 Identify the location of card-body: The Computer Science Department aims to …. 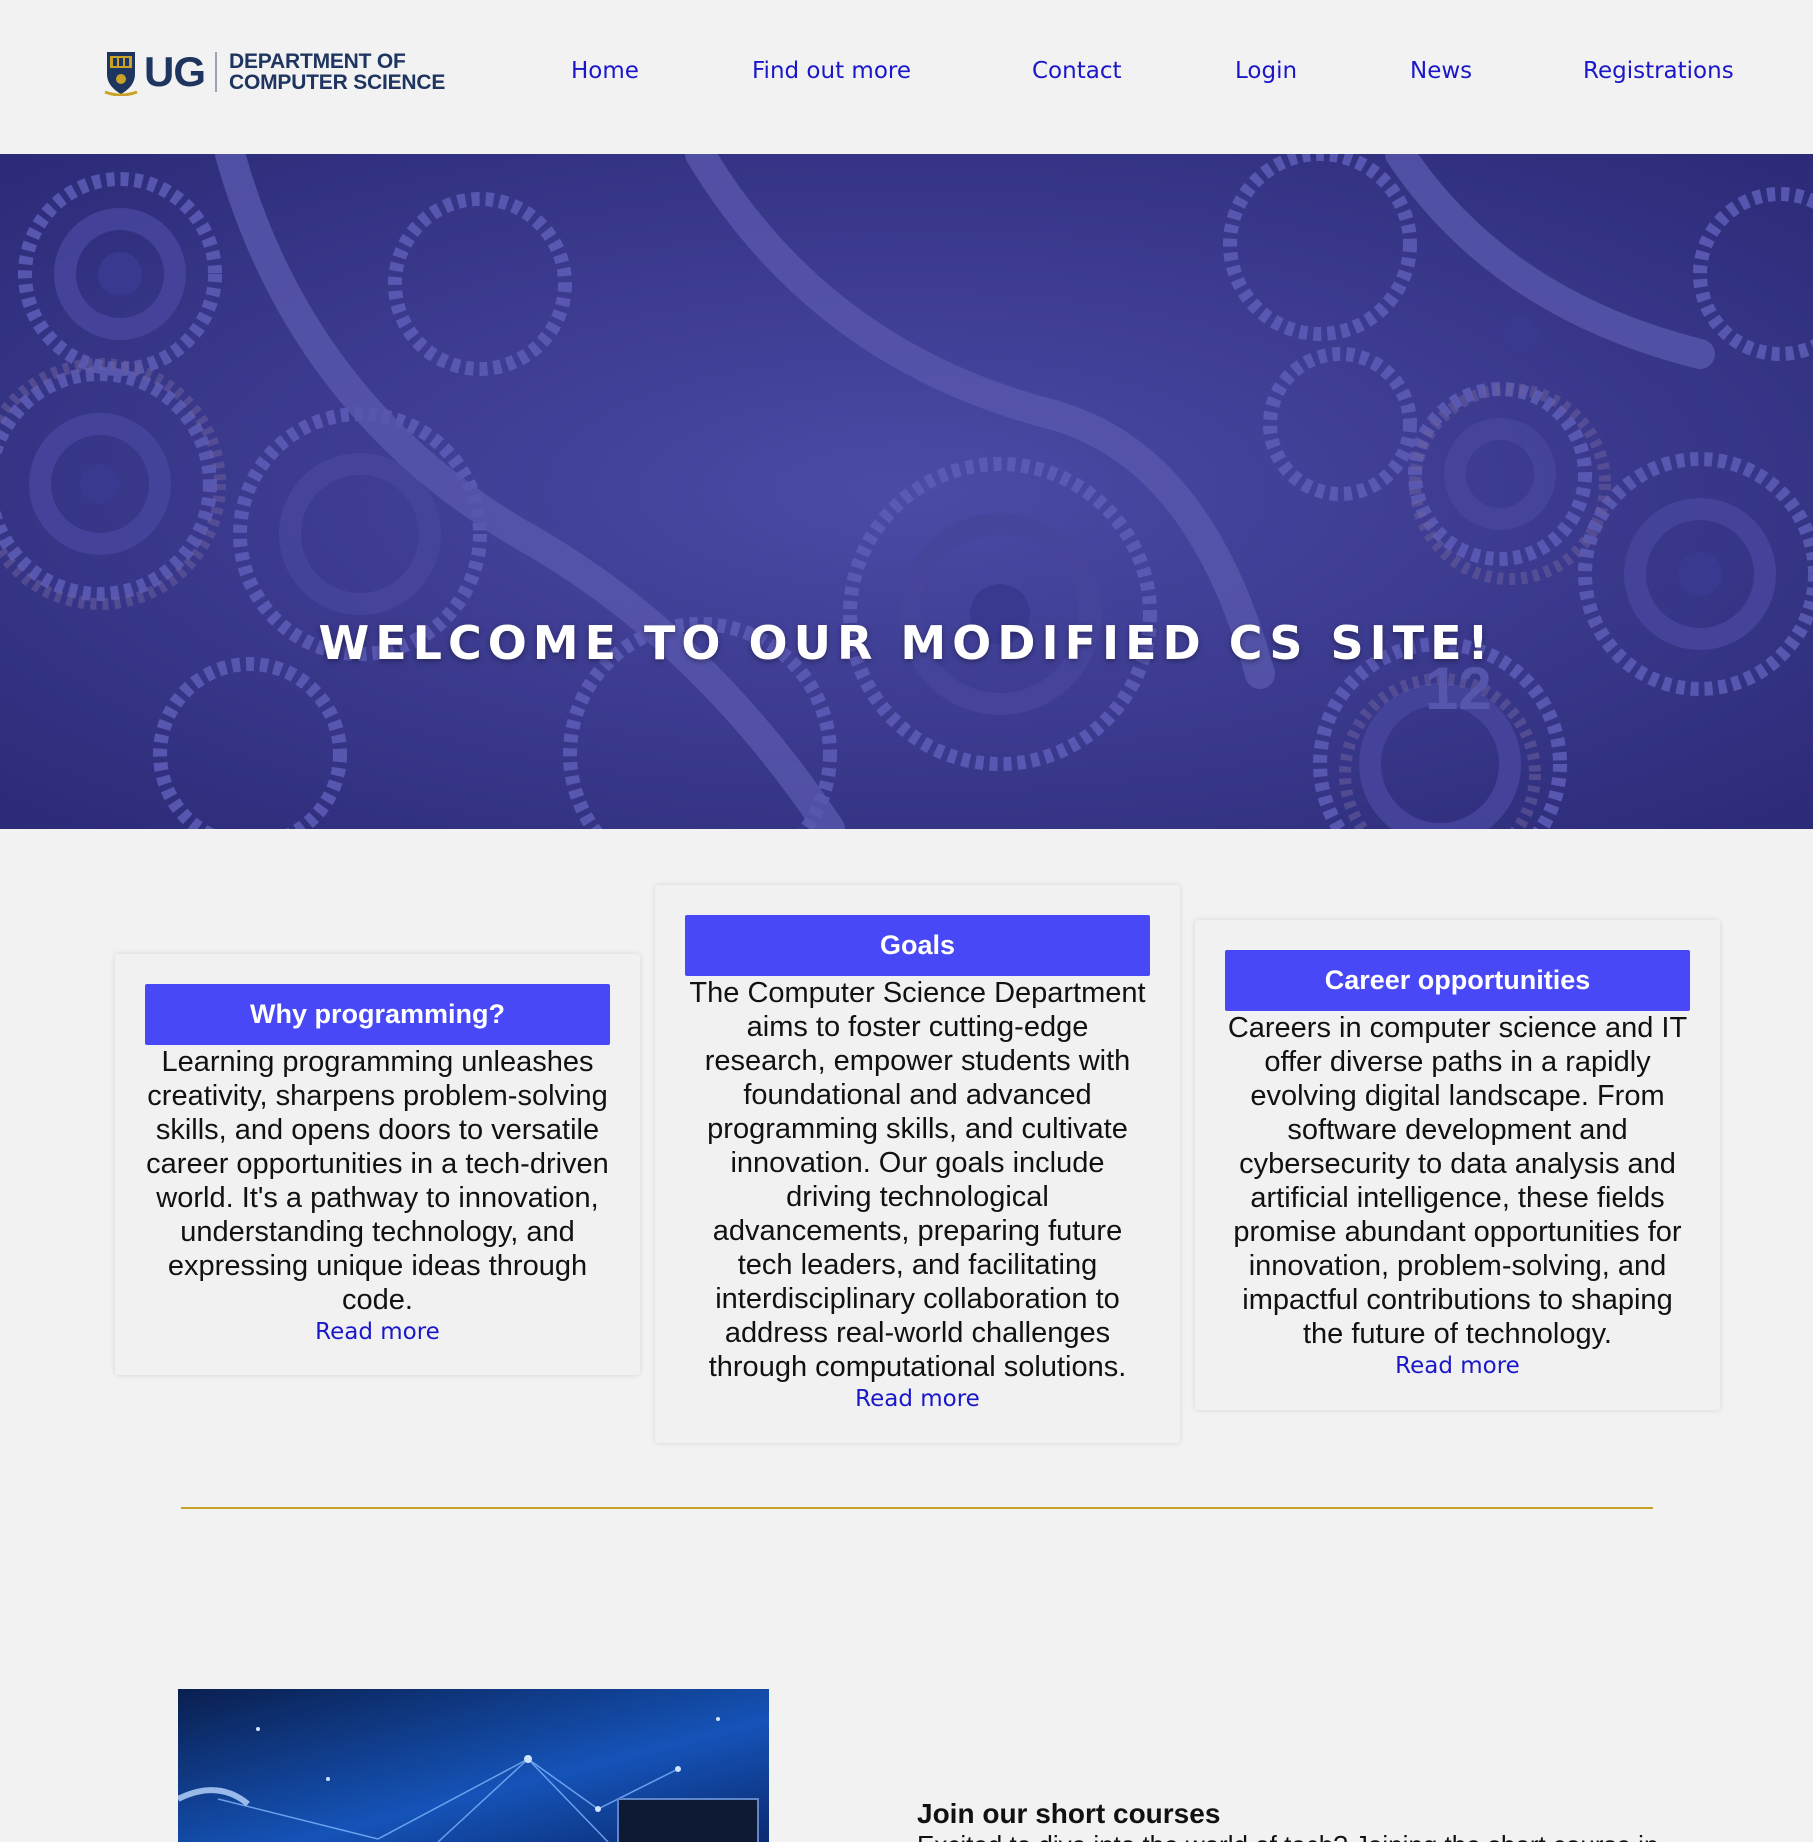
(917, 1180).